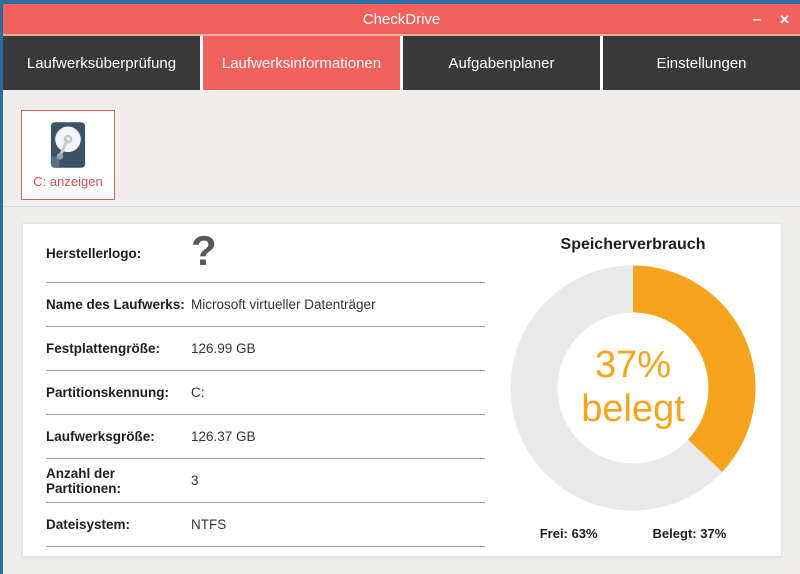 The width and height of the screenshot is (800, 574). Describe the element at coordinates (701, 63) in the screenshot. I see `tab-einstellungen: Einstellungen` at that location.